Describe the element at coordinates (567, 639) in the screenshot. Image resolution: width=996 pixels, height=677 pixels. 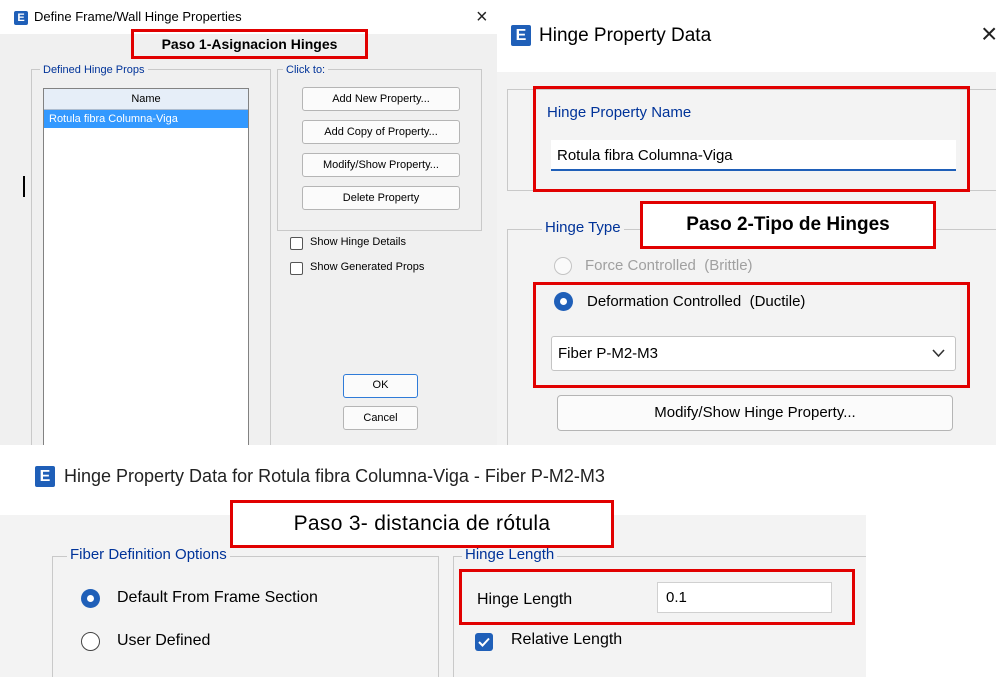
I see `relative-length-label: Relative Length` at that location.